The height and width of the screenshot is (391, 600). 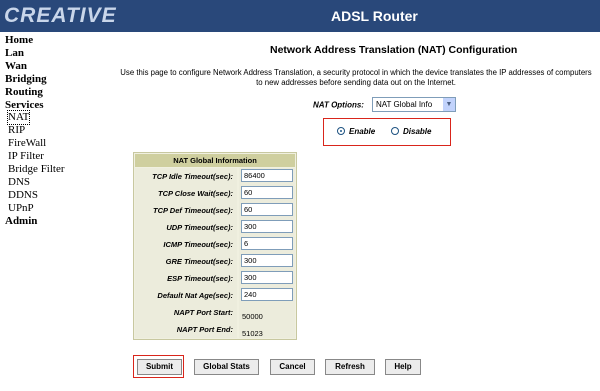 What do you see at coordinates (55, 169) in the screenshot?
I see `sidebar-item-bridge-filter: Bridge Filter` at bounding box center [55, 169].